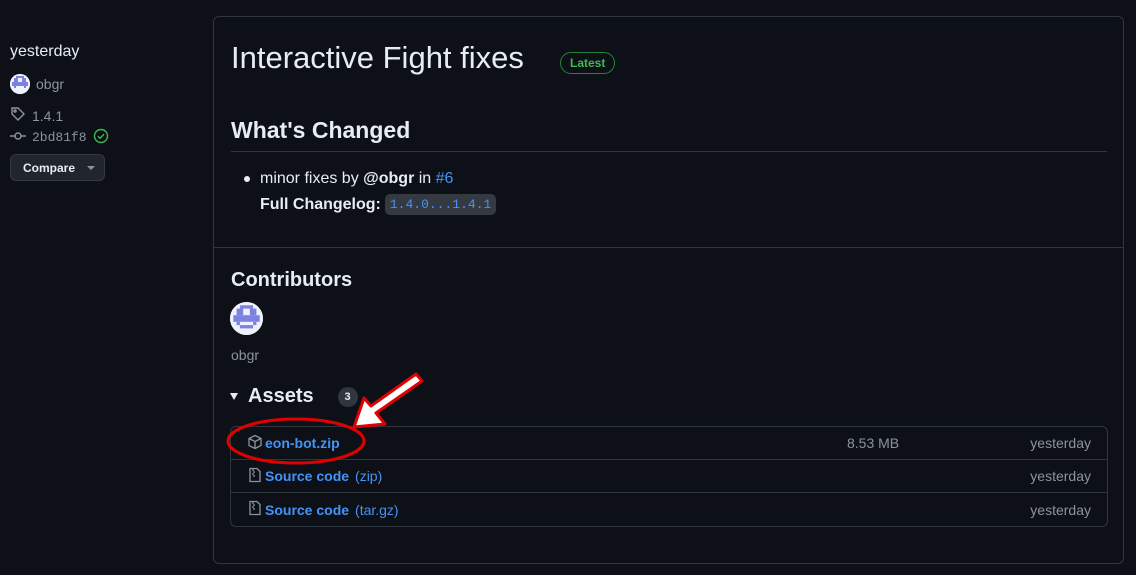 Image resolution: width=1136 pixels, height=575 pixels. I want to click on release-date: yesterday, so click(45, 51).